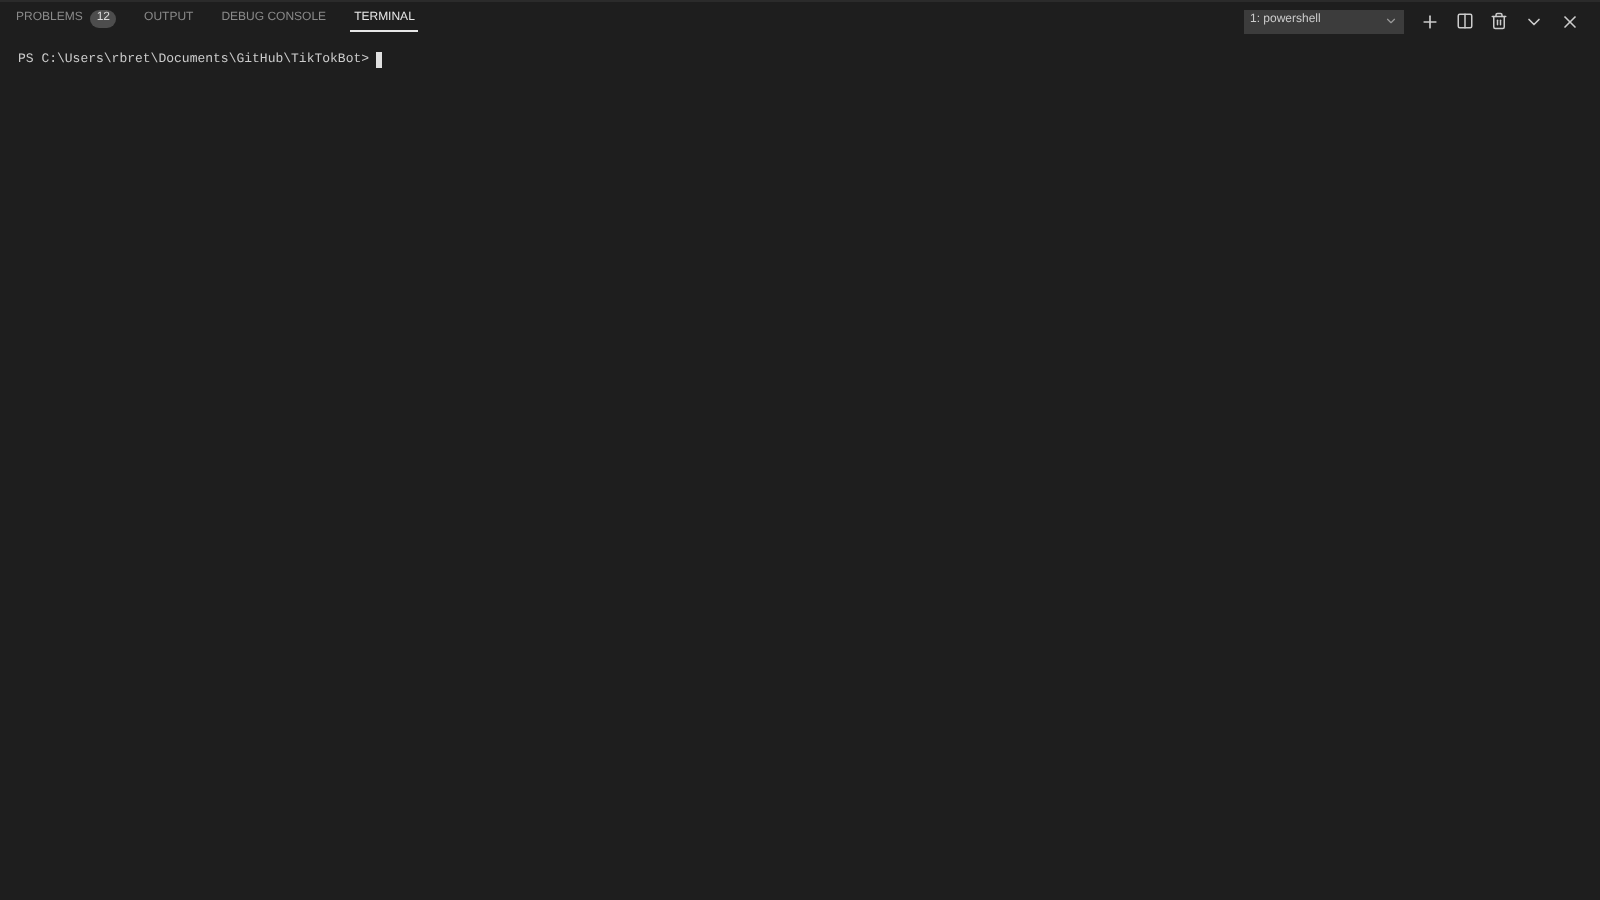 The width and height of the screenshot is (1600, 900). What do you see at coordinates (378, 59) in the screenshot?
I see `text-cursor` at bounding box center [378, 59].